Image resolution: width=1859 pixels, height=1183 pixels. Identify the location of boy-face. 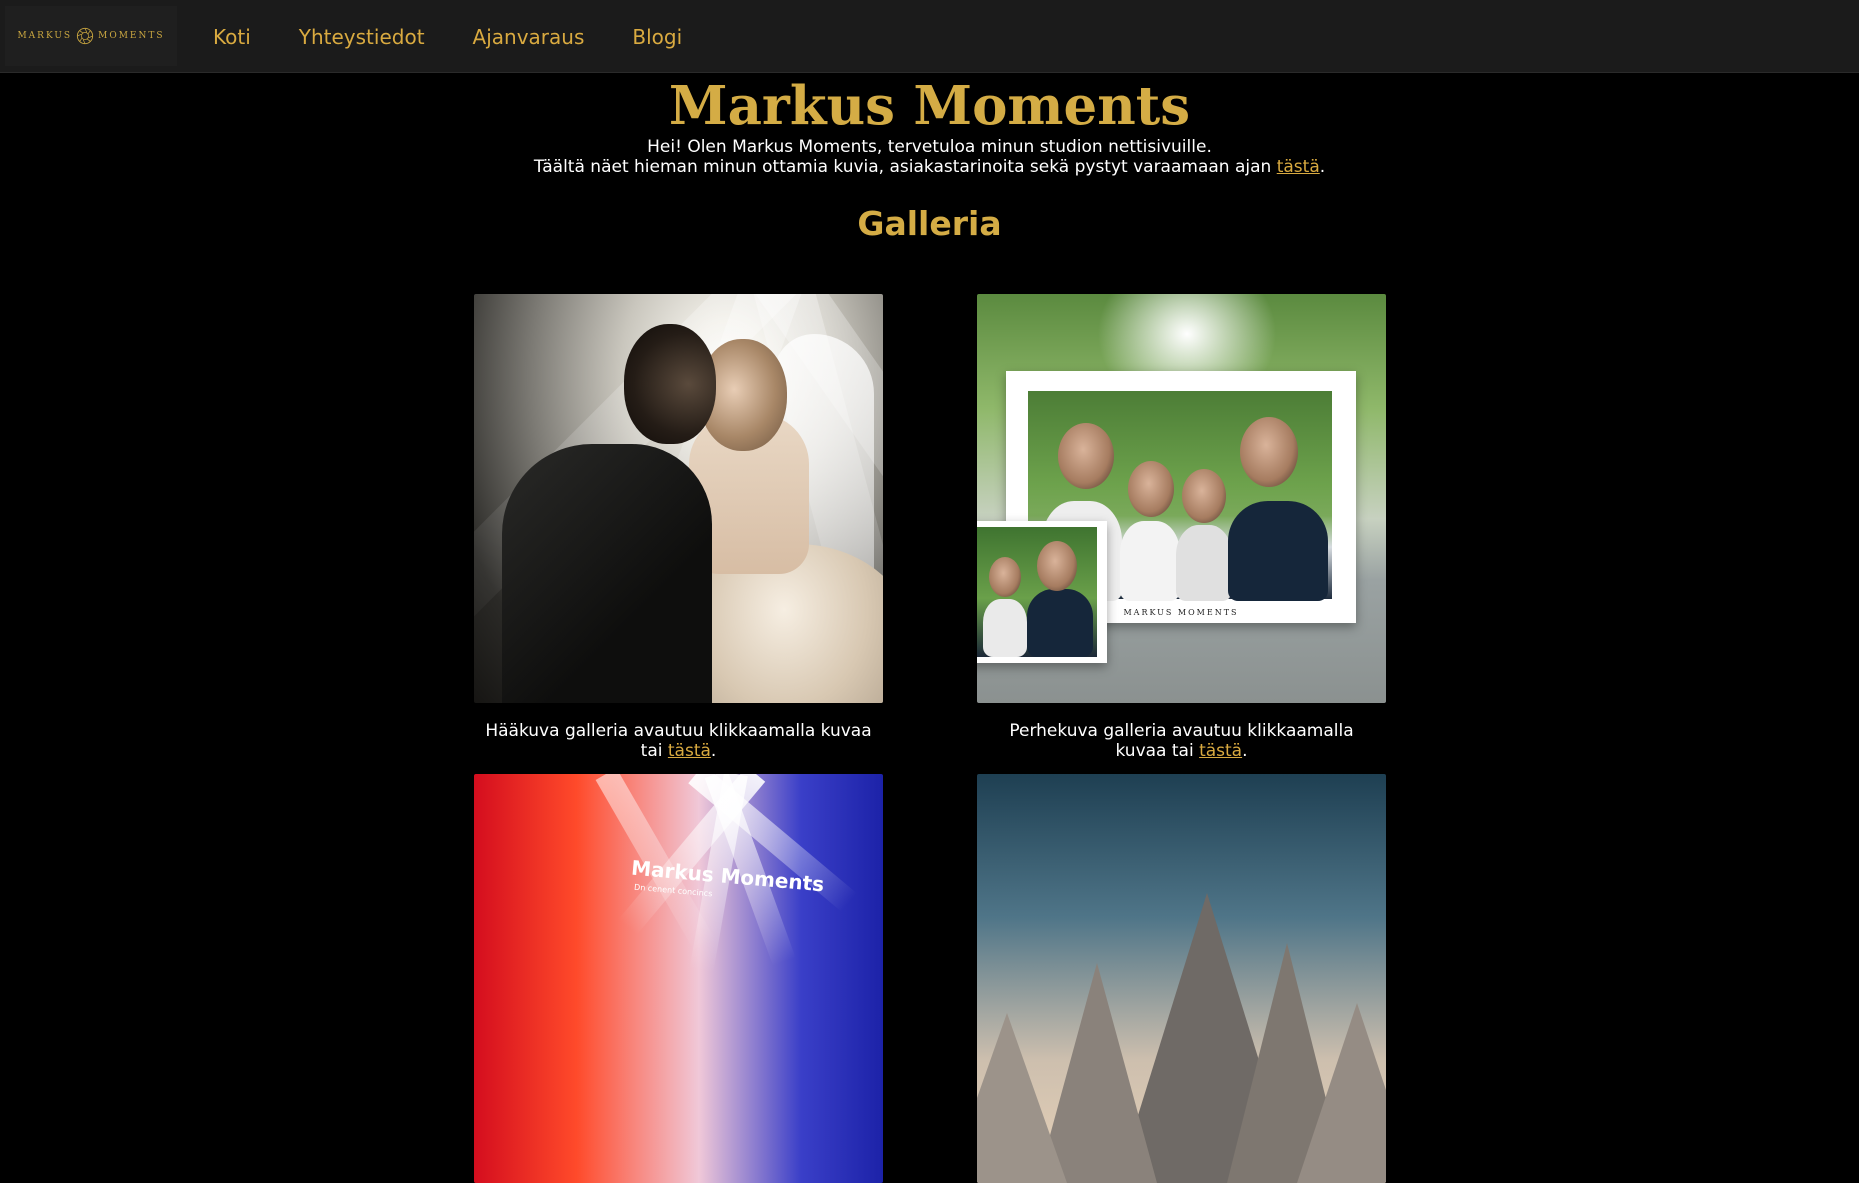
(1005, 577).